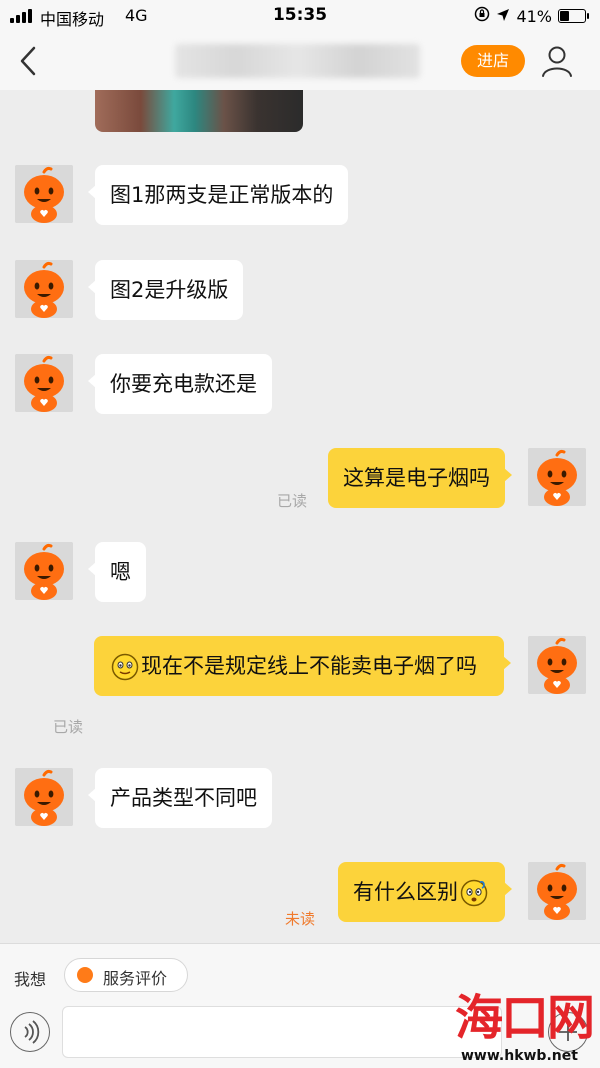 This screenshot has height=1068, width=600. I want to click on incoming-message: 图2是升级版, so click(165, 290).